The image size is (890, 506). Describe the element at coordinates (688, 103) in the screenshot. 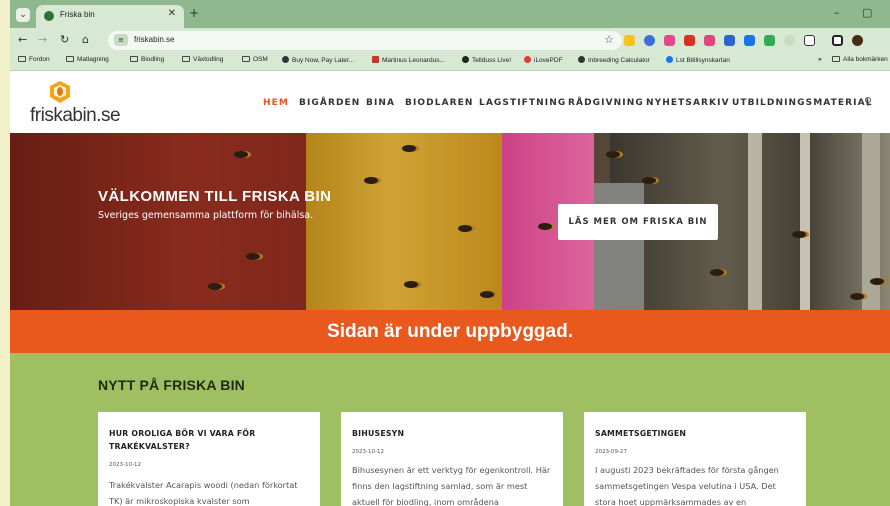

I see `nav-nyhetsarkiv: NYHETSARKIV` at that location.